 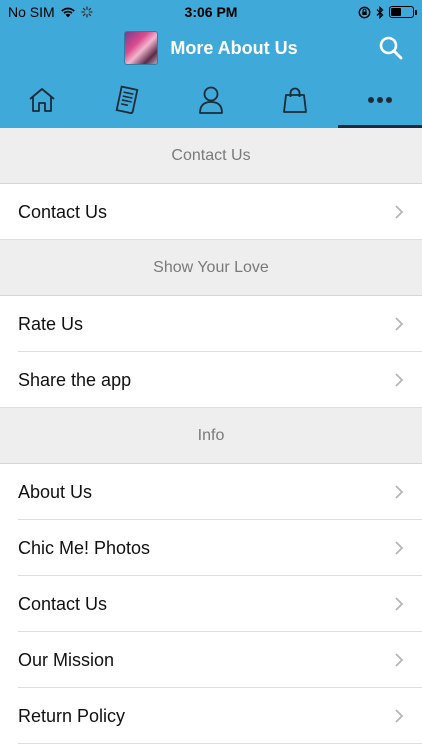 I want to click on list-item-label: Share the app, so click(x=75, y=379).